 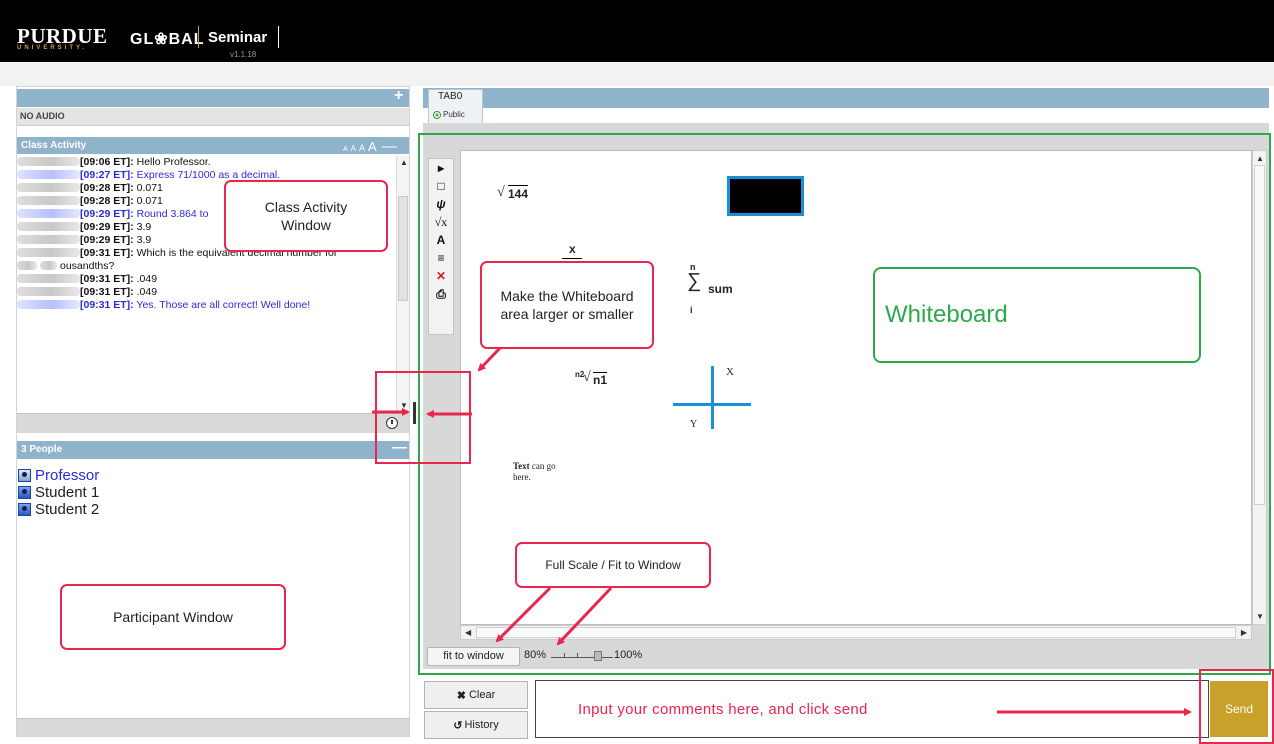 I want to click on instructor-icon, so click(x=24, y=475).